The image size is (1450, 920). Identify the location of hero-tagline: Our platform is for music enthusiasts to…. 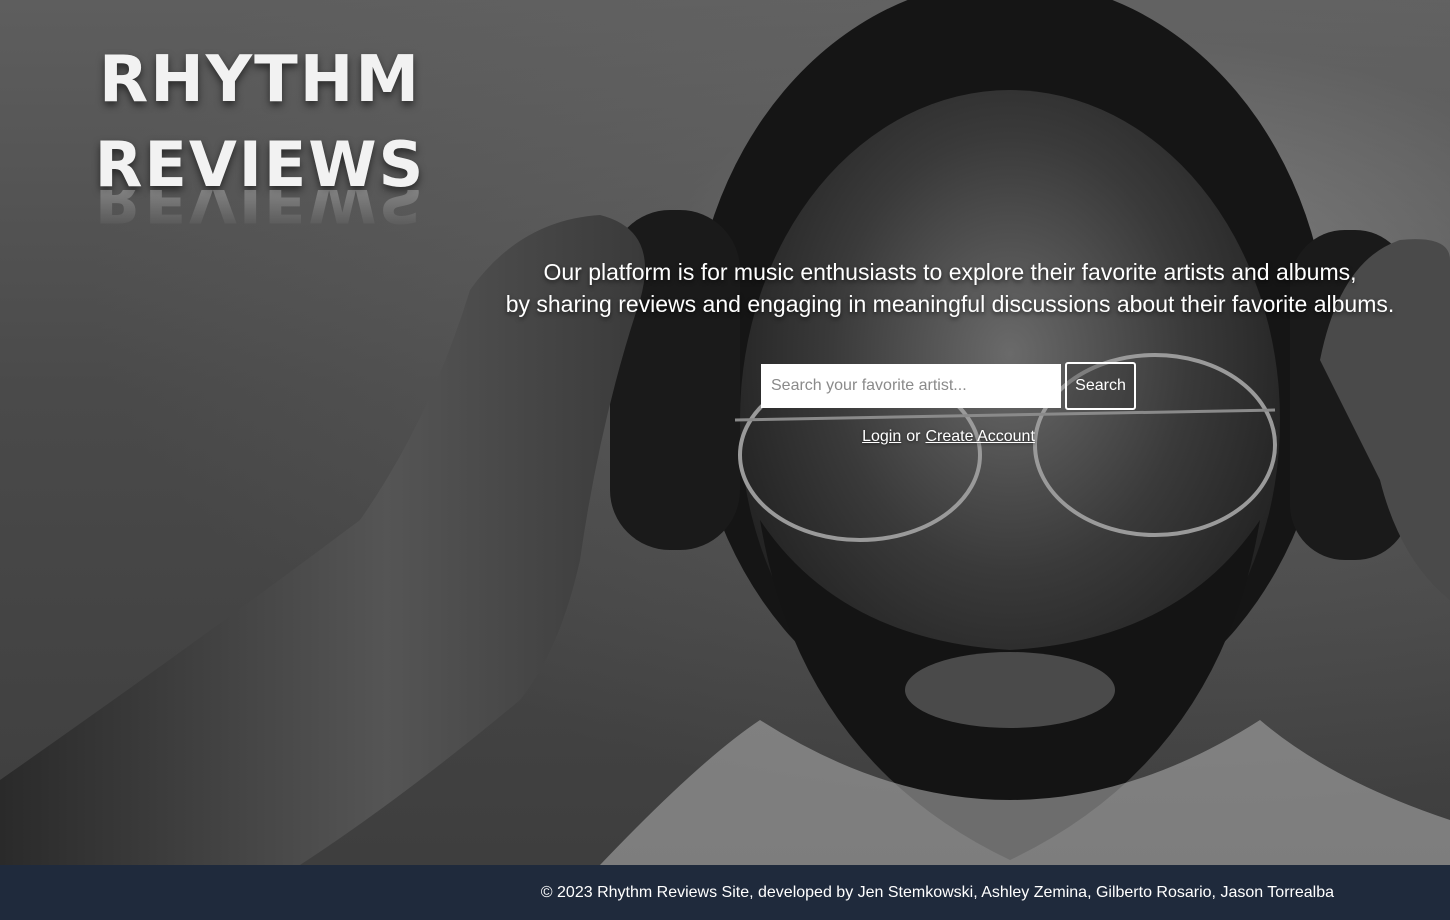
(950, 288).